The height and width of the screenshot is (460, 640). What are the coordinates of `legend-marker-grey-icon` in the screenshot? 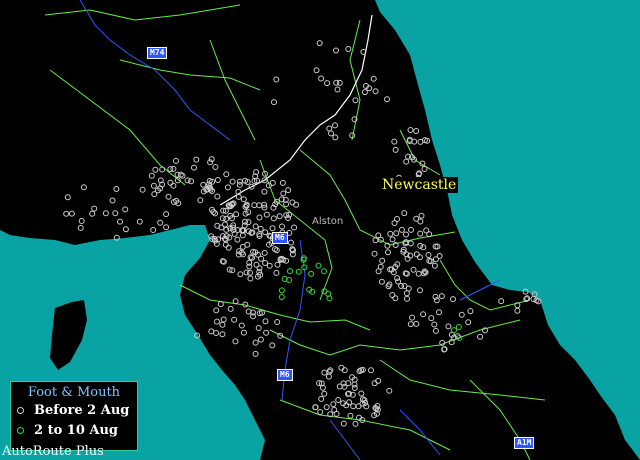 It's located at (20, 410).